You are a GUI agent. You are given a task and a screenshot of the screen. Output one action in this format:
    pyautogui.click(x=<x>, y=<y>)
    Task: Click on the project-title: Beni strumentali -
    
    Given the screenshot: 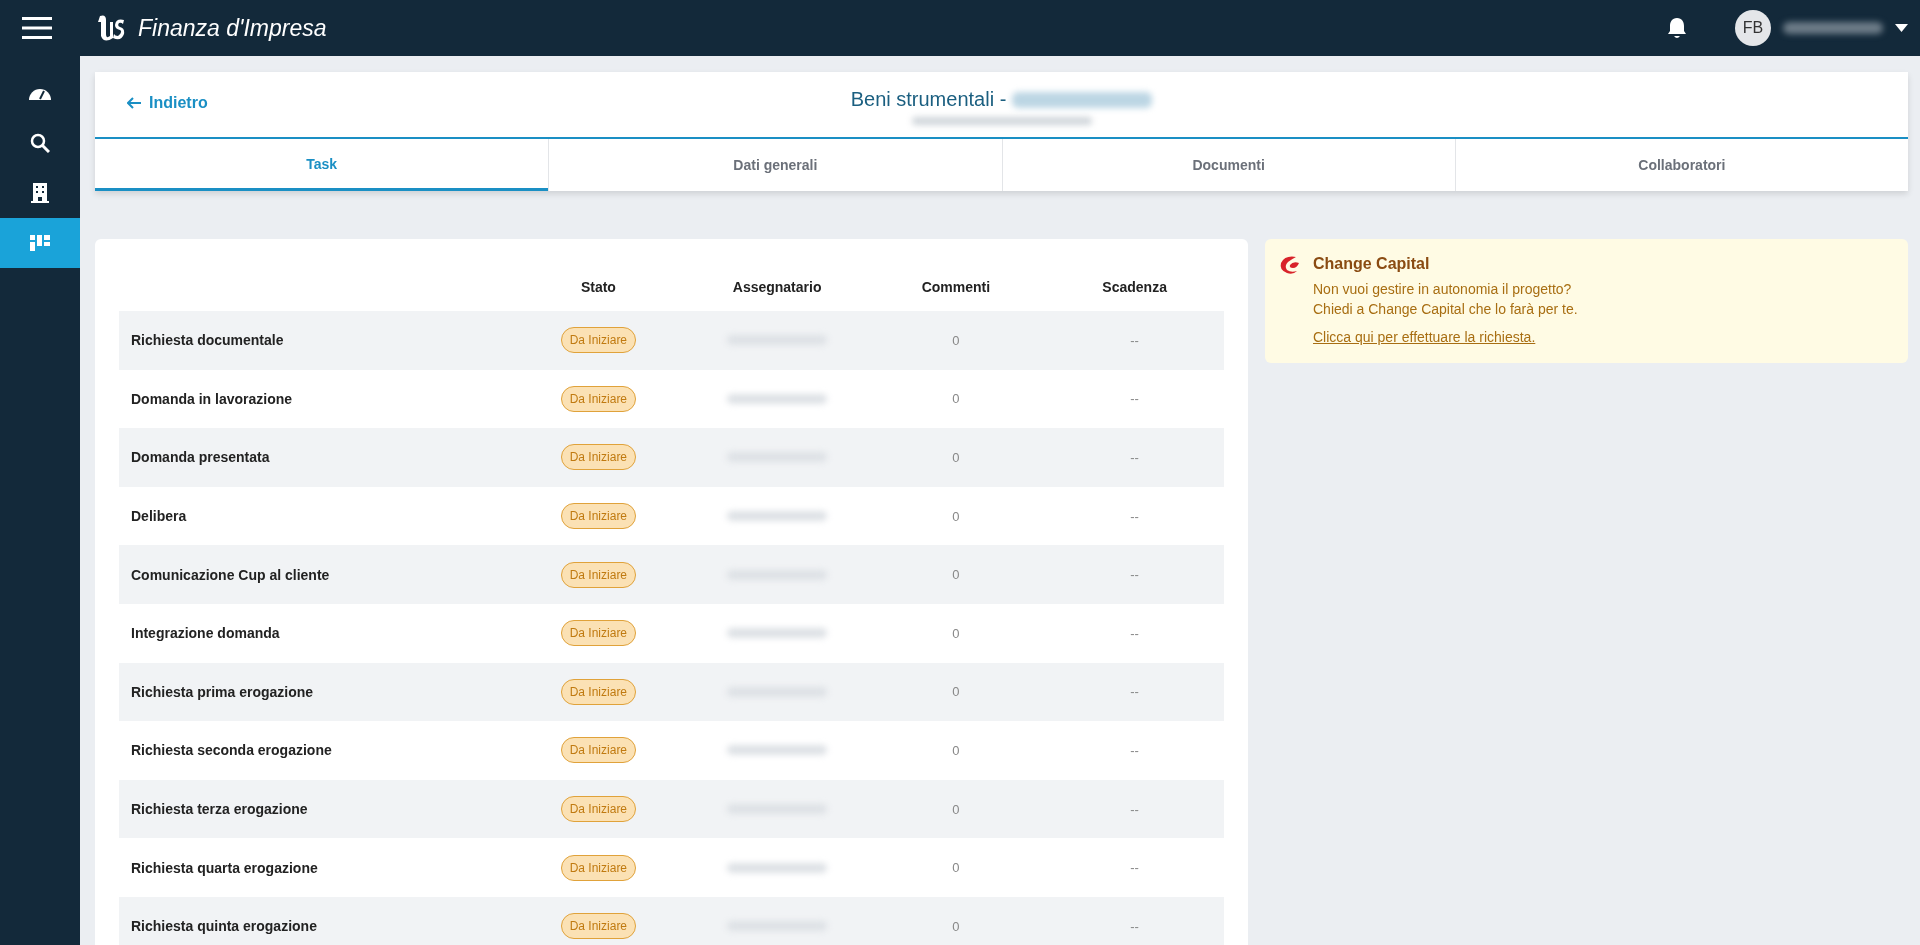 What is the action you would take?
    pyautogui.click(x=928, y=99)
    